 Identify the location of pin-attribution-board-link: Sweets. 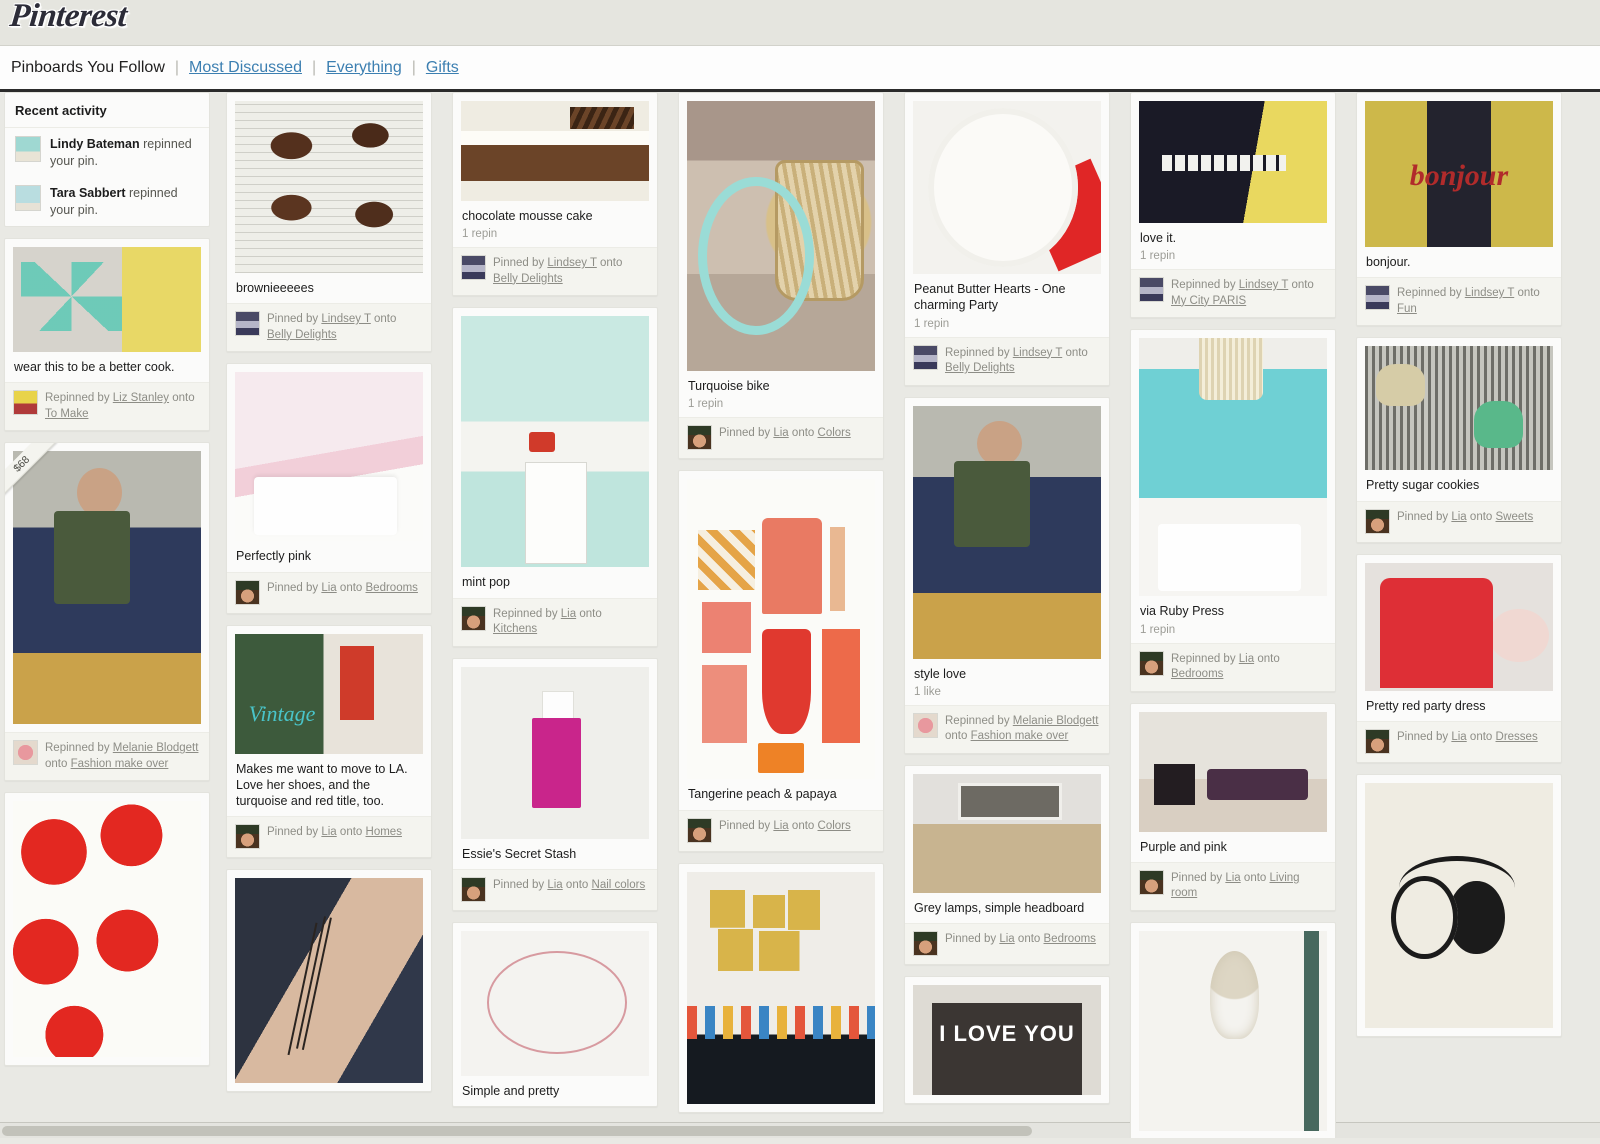
(1515, 517).